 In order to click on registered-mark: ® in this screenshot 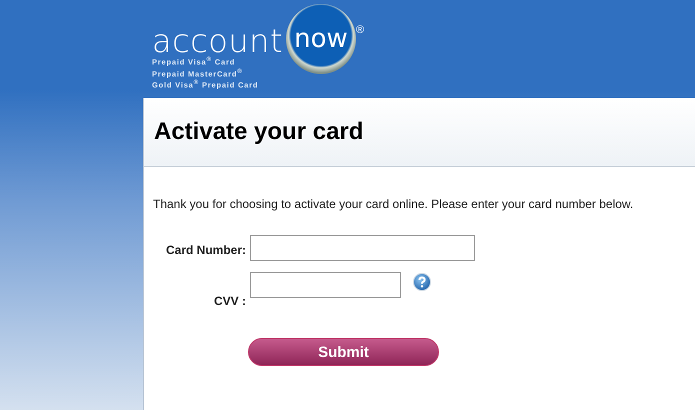, I will do `click(360, 30)`.